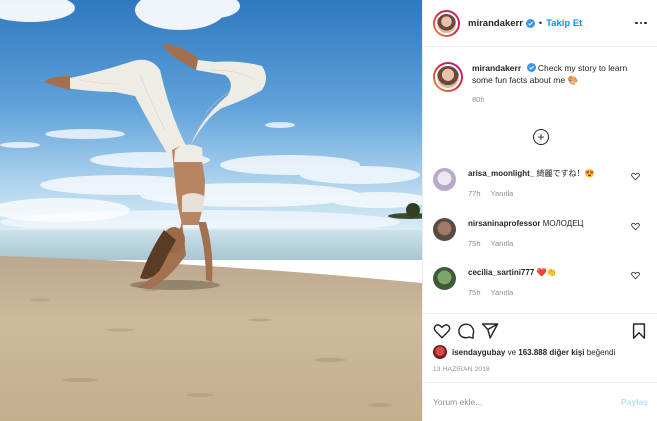 This screenshot has width=657, height=421. Describe the element at coordinates (466, 331) in the screenshot. I see `comment-icon` at that location.